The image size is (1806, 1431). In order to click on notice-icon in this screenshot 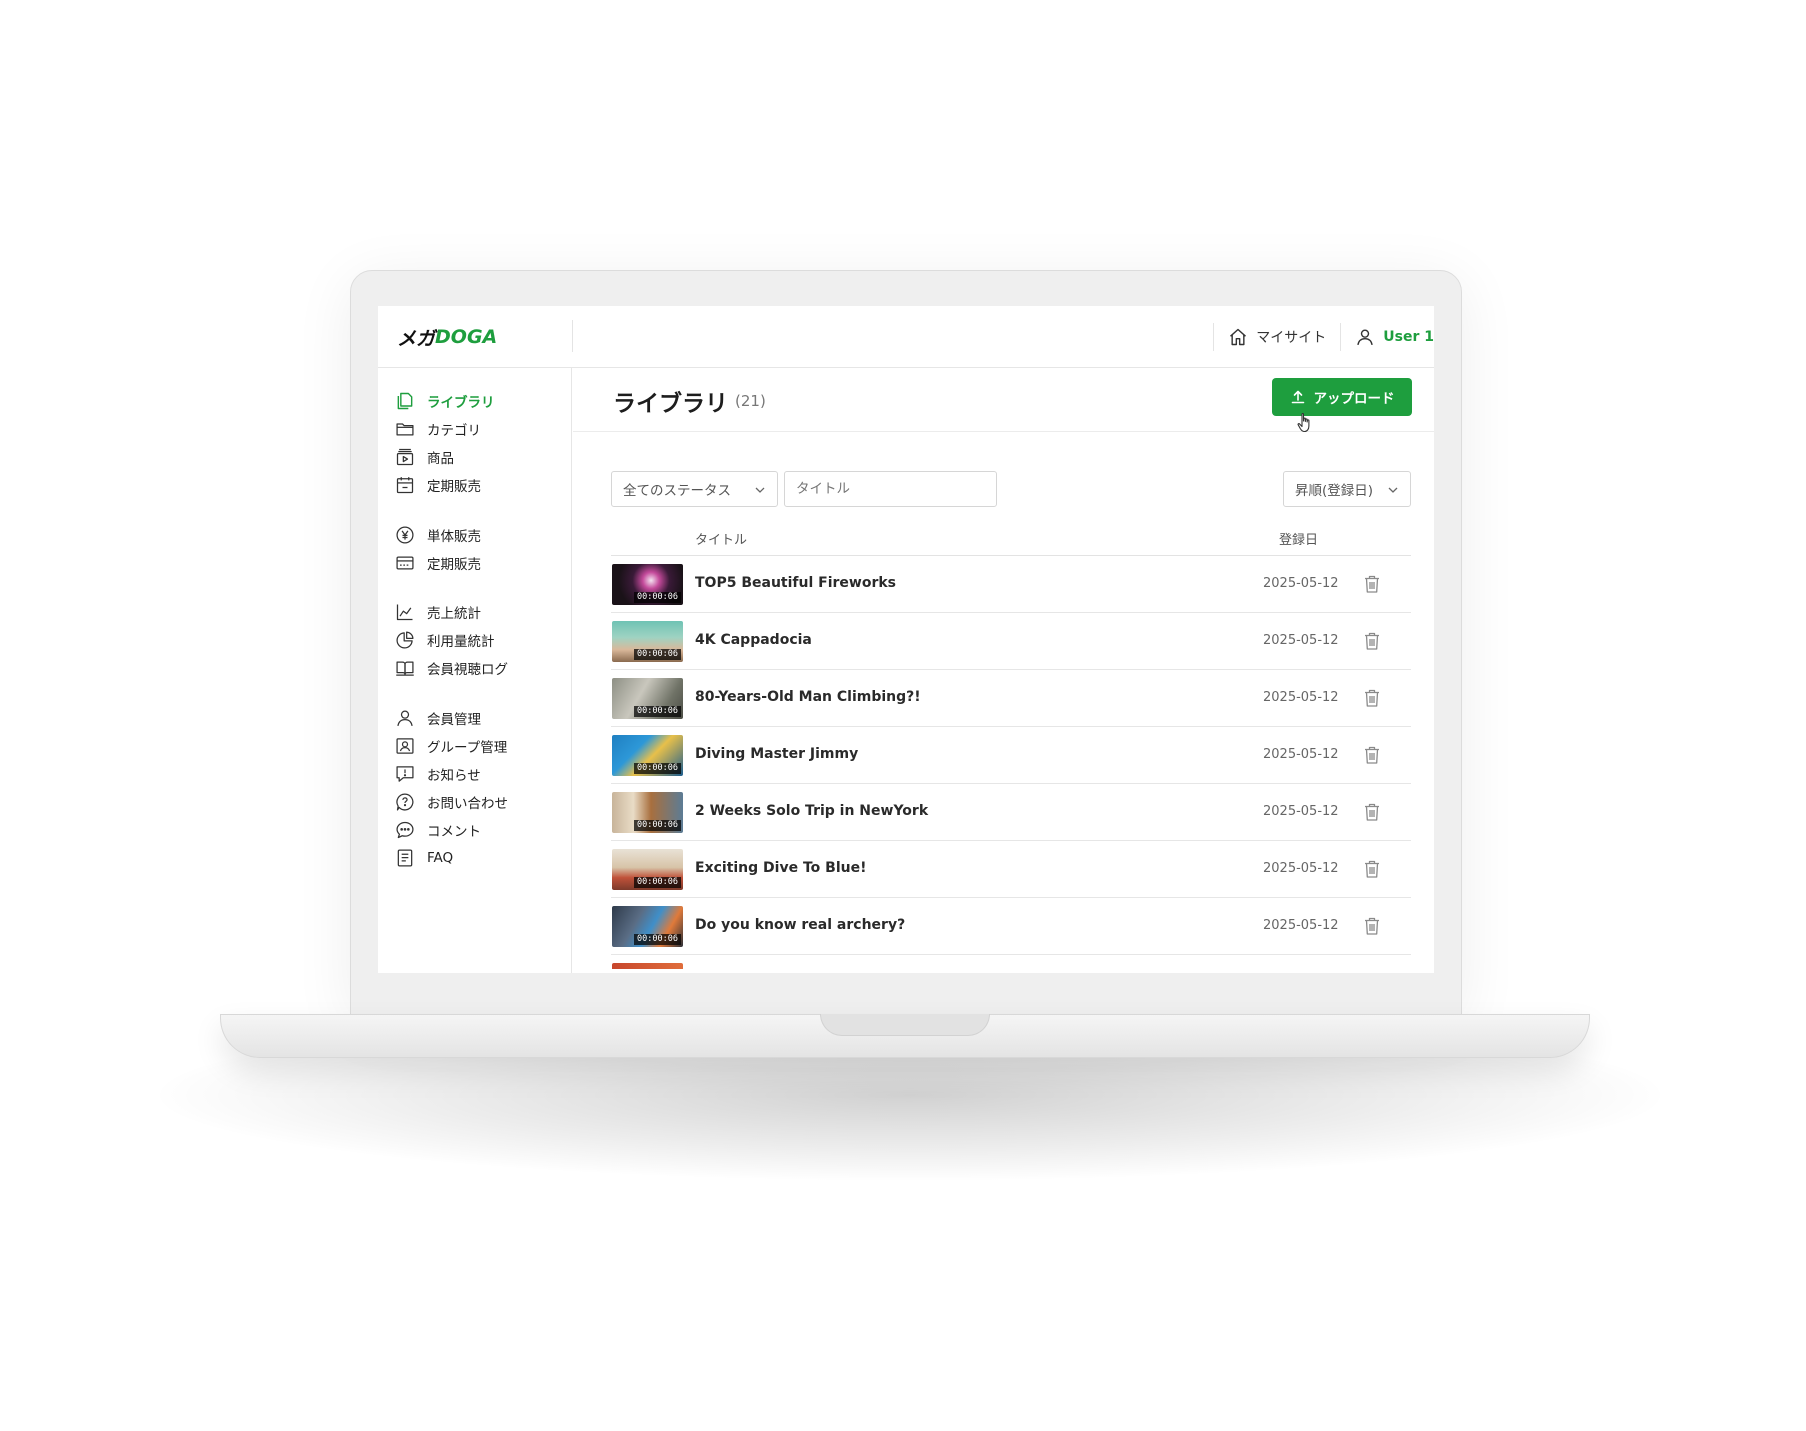, I will do `click(405, 774)`.